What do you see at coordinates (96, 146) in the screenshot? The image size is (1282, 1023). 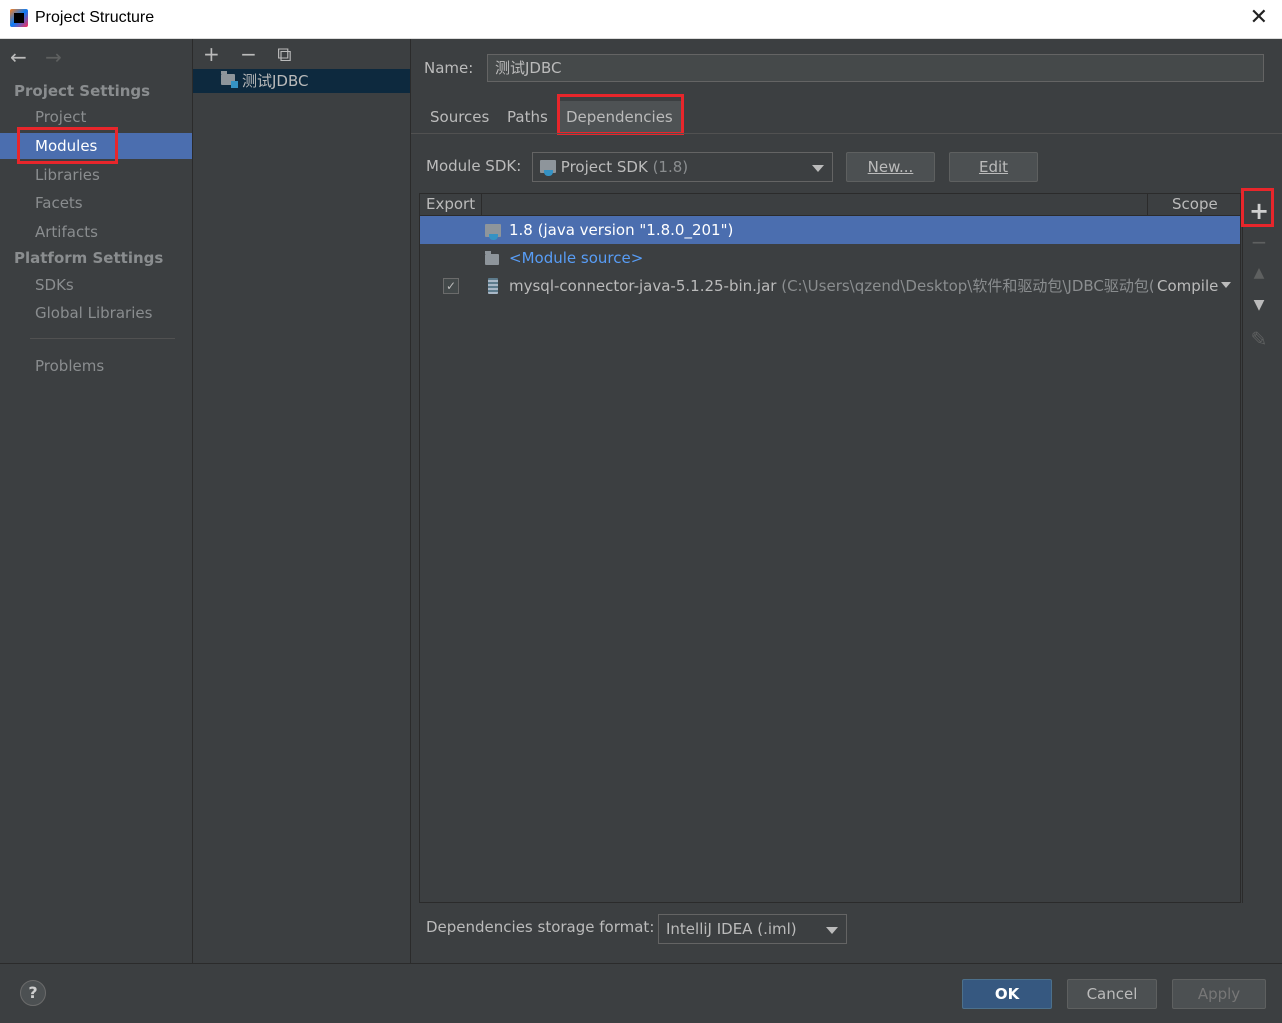 I see `sidebar-item-modules: Modules` at bounding box center [96, 146].